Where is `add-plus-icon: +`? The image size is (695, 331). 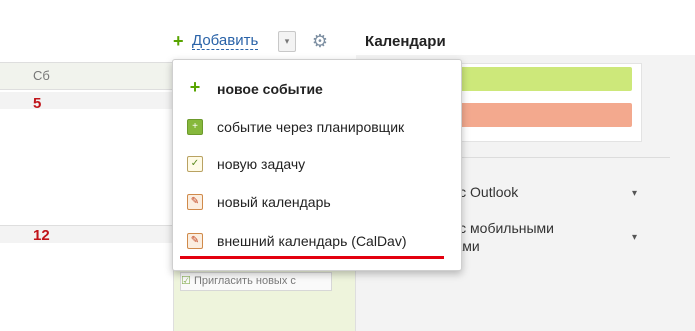 add-plus-icon: + is located at coordinates (178, 41).